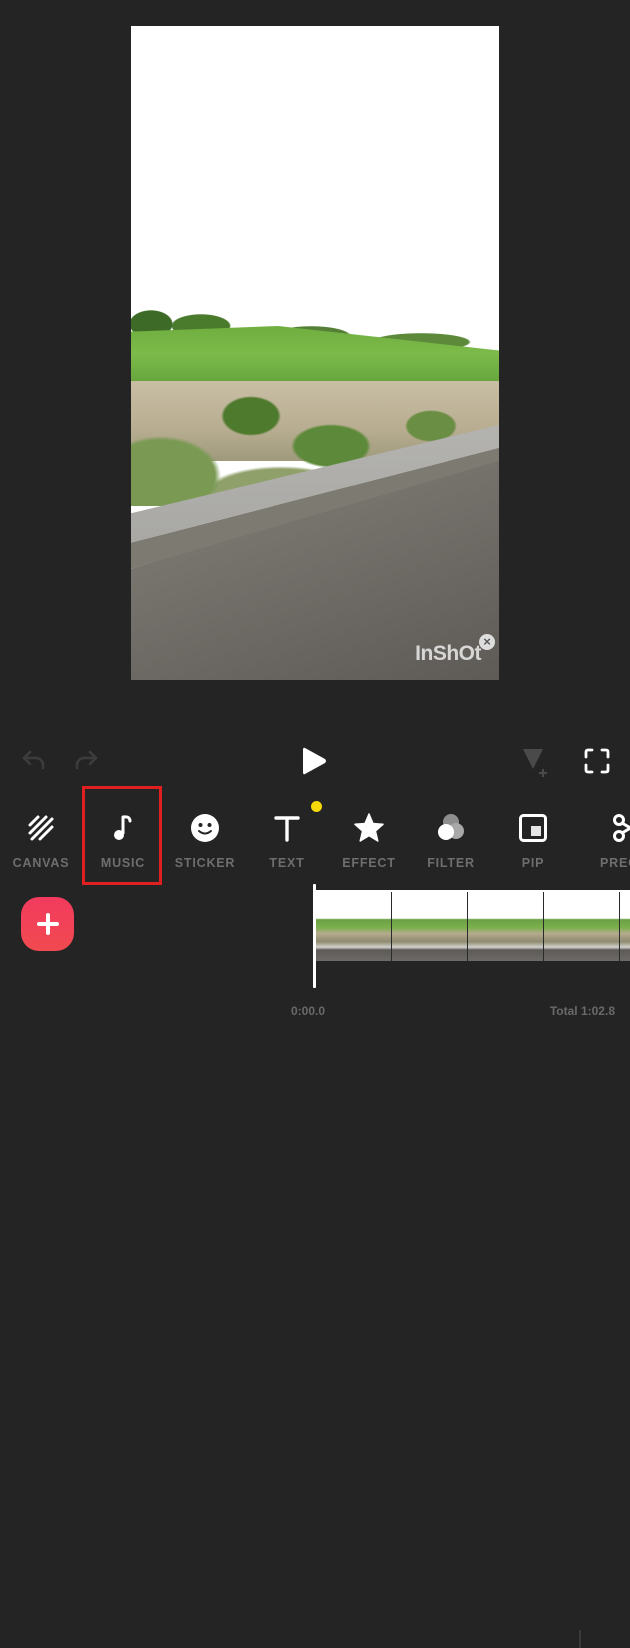  I want to click on play-icon, so click(314, 761).